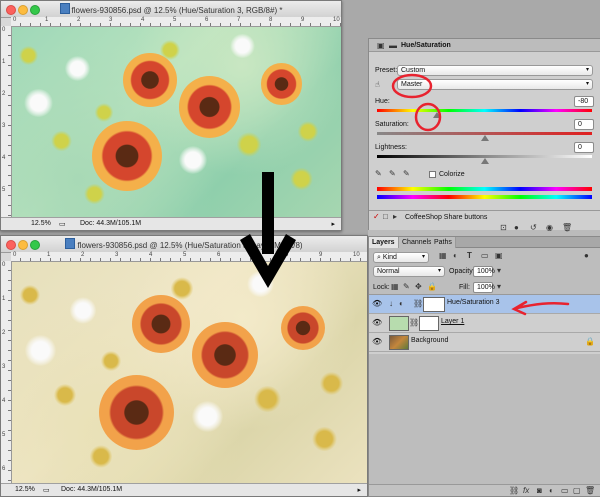 The height and width of the screenshot is (497, 600). What do you see at coordinates (540, 308) in the screenshot?
I see `annotation-arrow-layer` at bounding box center [540, 308].